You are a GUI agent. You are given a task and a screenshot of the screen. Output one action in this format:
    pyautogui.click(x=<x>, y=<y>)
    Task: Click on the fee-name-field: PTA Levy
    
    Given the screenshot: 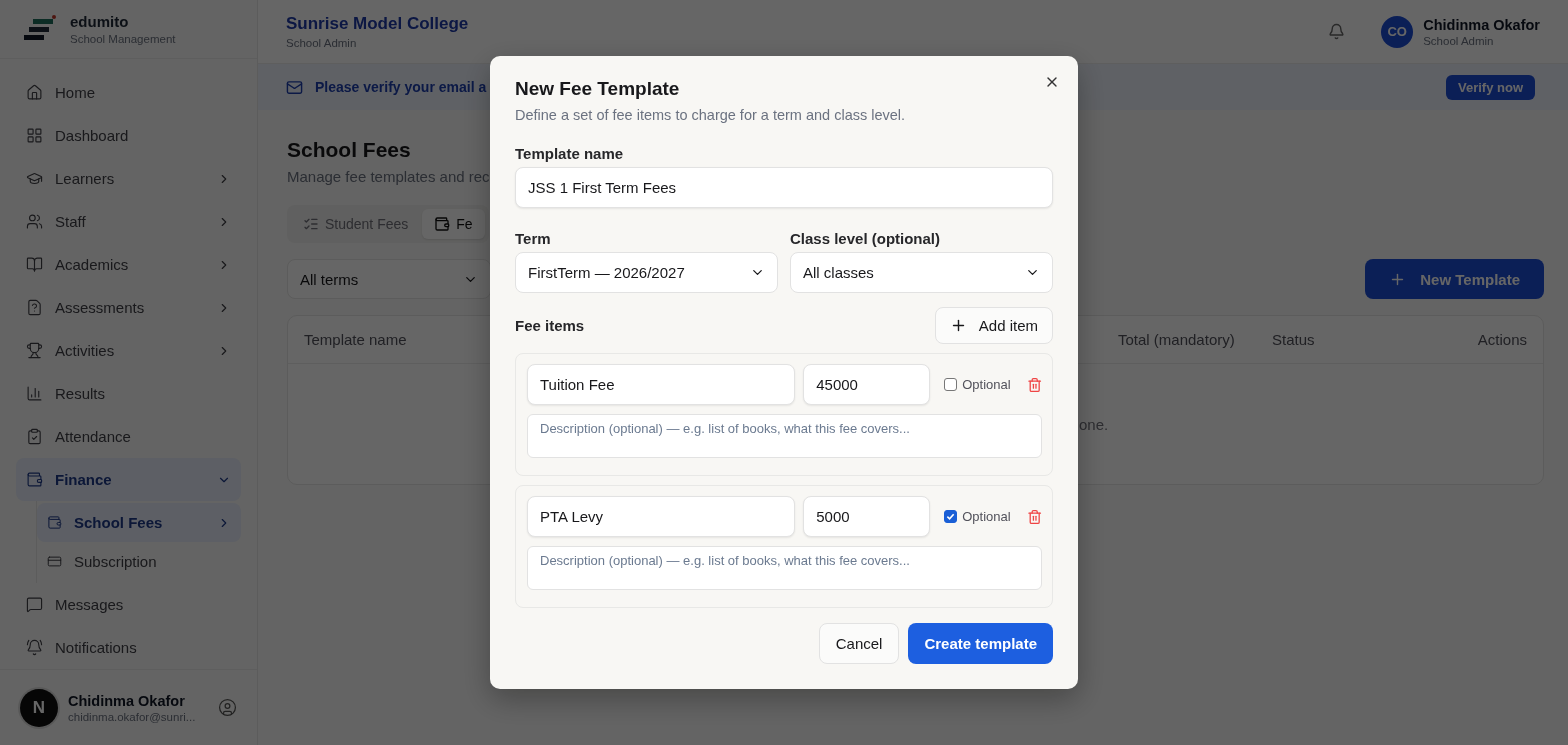 What is the action you would take?
    pyautogui.click(x=661, y=516)
    